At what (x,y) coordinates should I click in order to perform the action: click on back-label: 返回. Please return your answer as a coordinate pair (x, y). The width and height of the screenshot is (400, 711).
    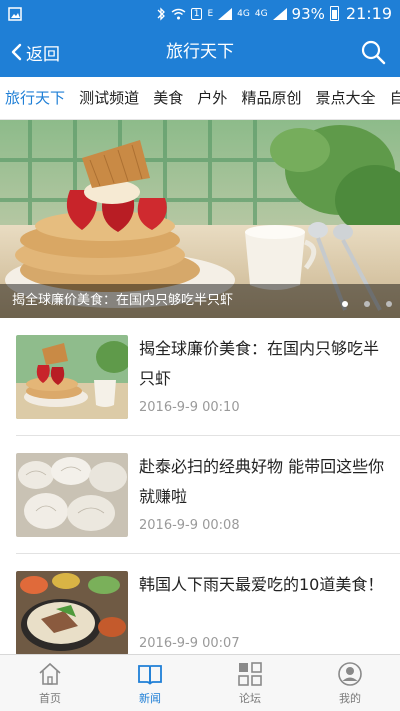
    Looking at the image, I should click on (43, 54).